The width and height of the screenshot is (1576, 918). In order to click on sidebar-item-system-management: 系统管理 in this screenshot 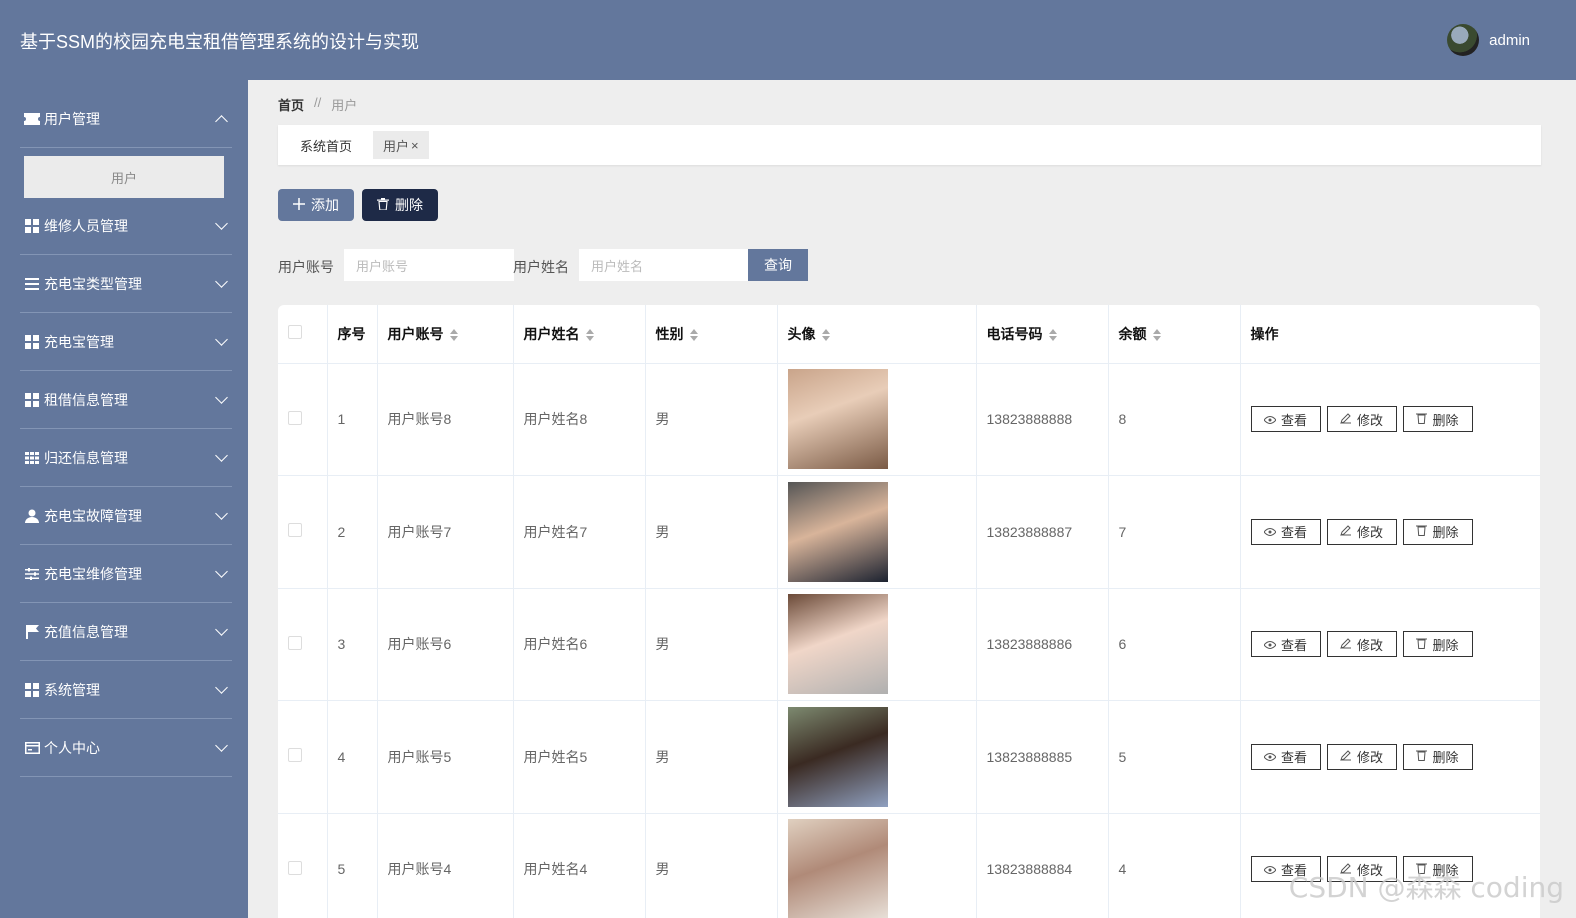, I will do `click(126, 690)`.